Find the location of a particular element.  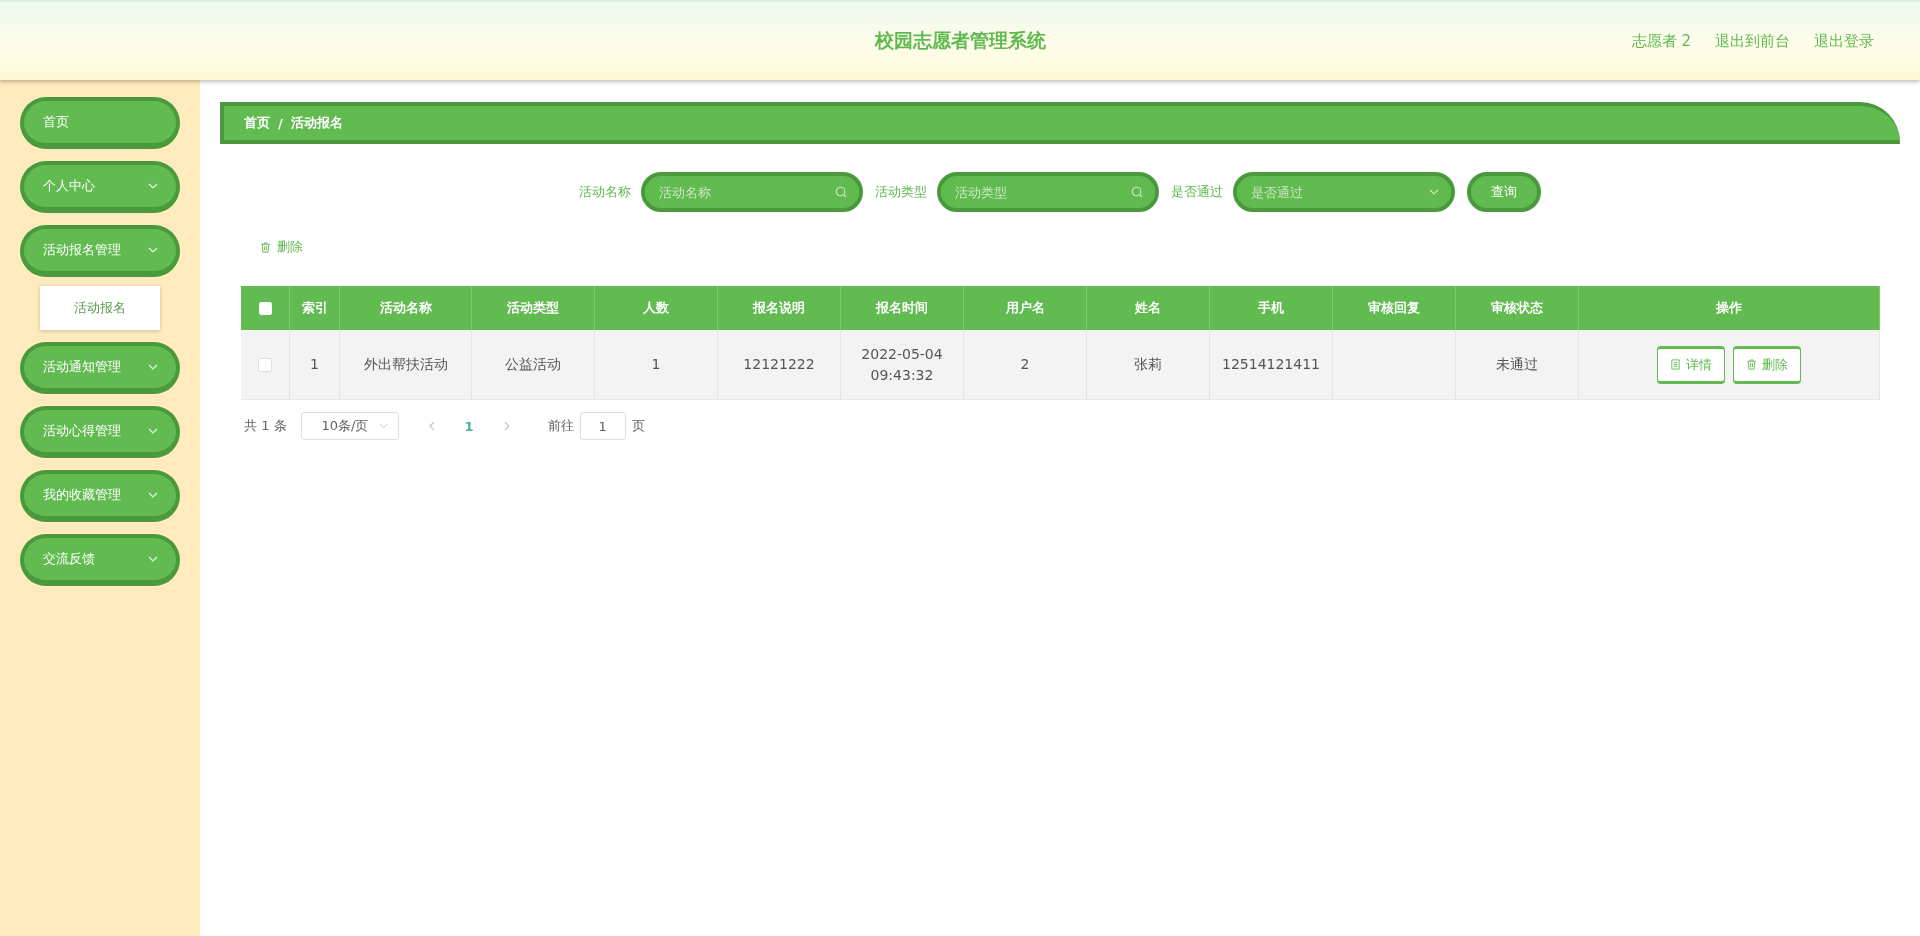

field-label: 是否通过 is located at coordinates (1197, 192).